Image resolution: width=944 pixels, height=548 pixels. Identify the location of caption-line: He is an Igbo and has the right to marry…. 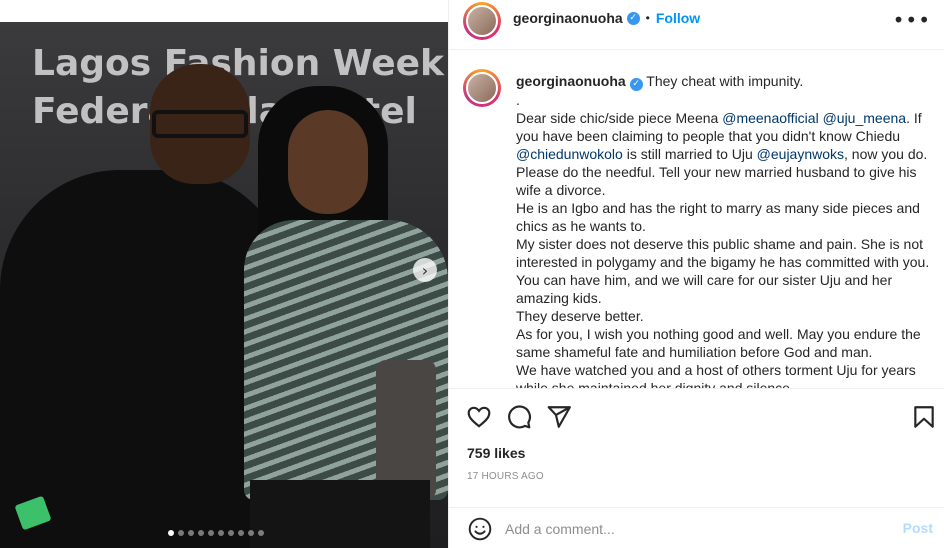
(723, 208).